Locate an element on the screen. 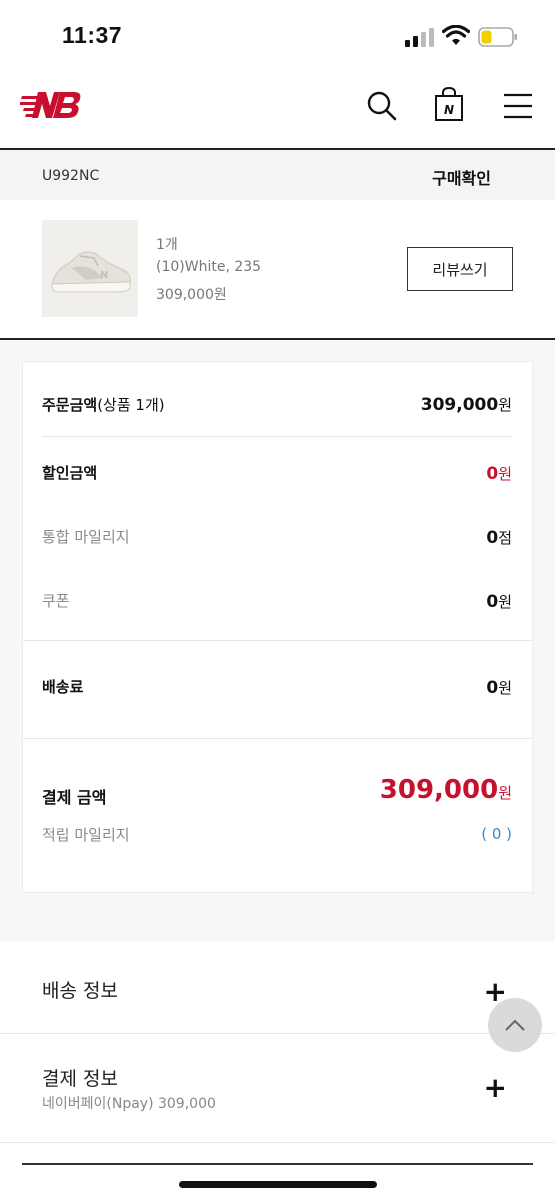 The height and width of the screenshot is (1200, 555). order-amount-label-text: 주문금액 is located at coordinates (70, 405).